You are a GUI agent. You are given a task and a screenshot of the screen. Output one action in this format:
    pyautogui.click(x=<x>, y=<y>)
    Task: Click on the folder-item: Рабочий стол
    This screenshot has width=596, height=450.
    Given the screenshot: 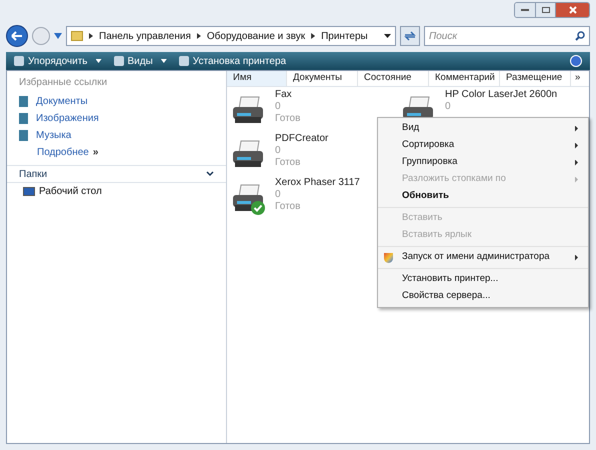 What is the action you would take?
    pyautogui.click(x=116, y=191)
    